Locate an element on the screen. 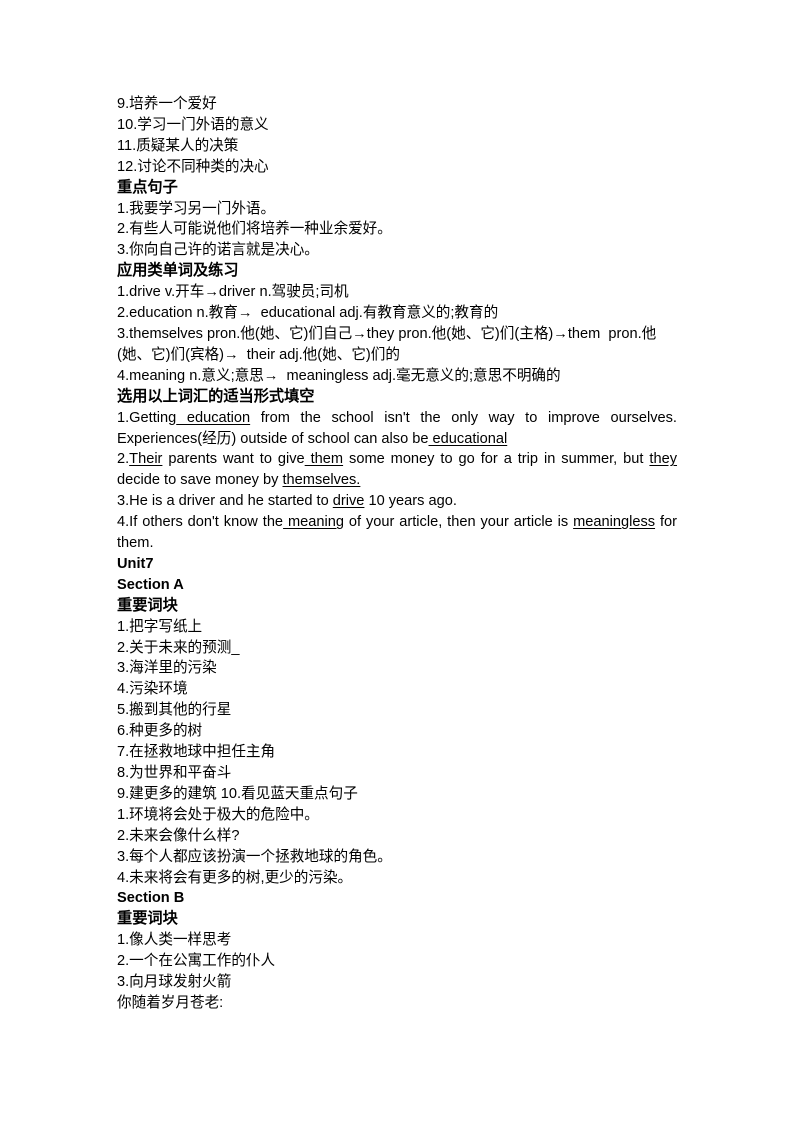 The image size is (794, 1123). list-item: 7.在拯救地球中担任主角 is located at coordinates (196, 752).